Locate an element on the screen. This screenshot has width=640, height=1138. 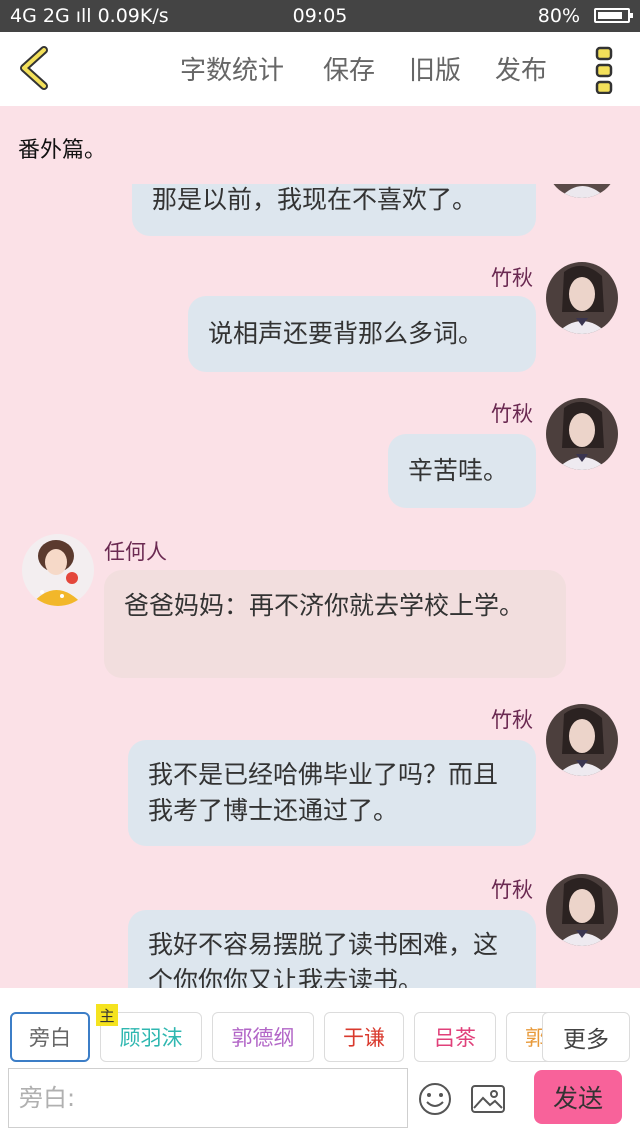
message-bubble: 那是以前，我现在不喜欢了。 is located at coordinates (334, 210).